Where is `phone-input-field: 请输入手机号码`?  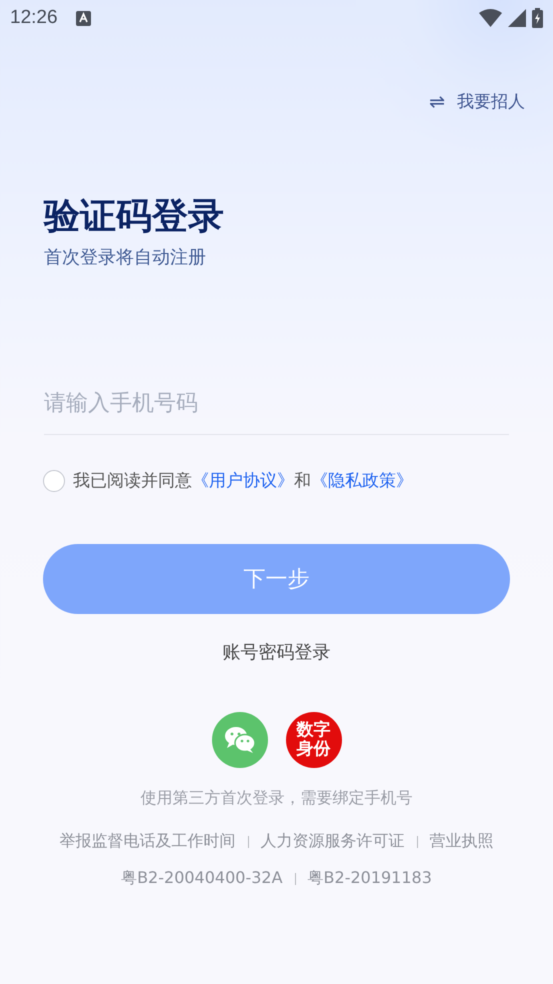
phone-input-field: 请输入手机号码 is located at coordinates (276, 404).